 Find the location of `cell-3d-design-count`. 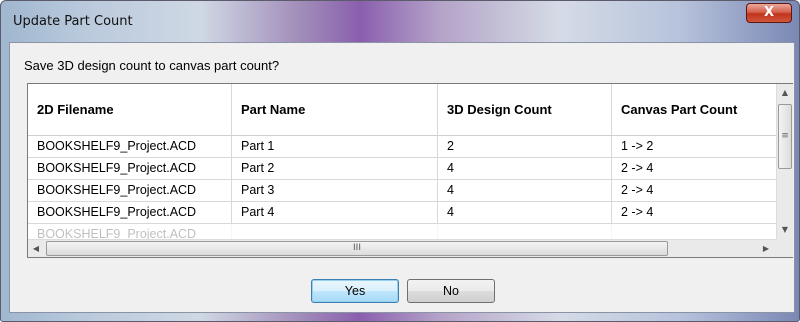

cell-3d-design-count is located at coordinates (525, 231).